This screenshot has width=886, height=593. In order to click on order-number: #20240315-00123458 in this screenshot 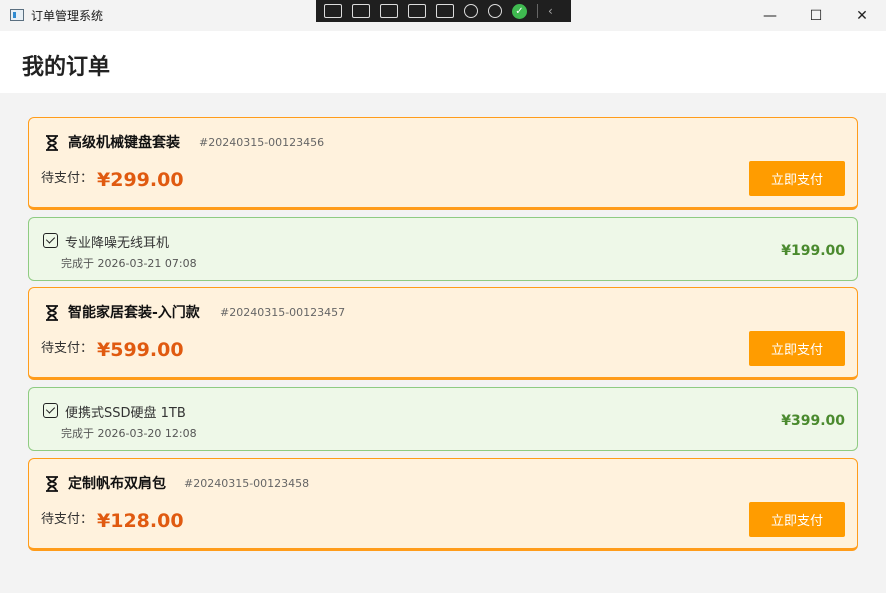, I will do `click(247, 483)`.